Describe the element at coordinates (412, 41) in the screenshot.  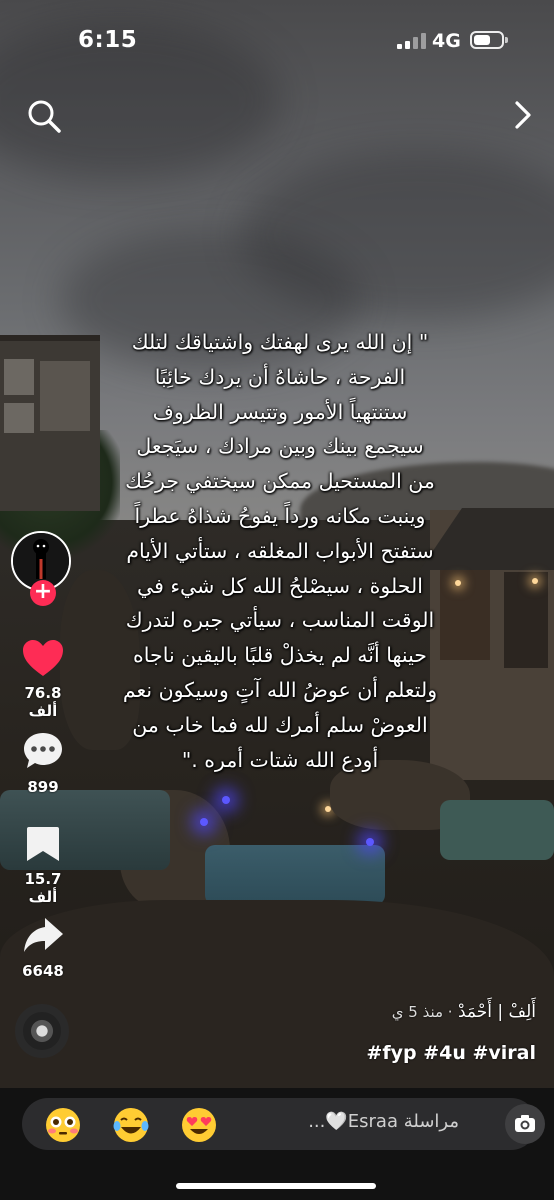
I see `cellular-signal-icon` at that location.